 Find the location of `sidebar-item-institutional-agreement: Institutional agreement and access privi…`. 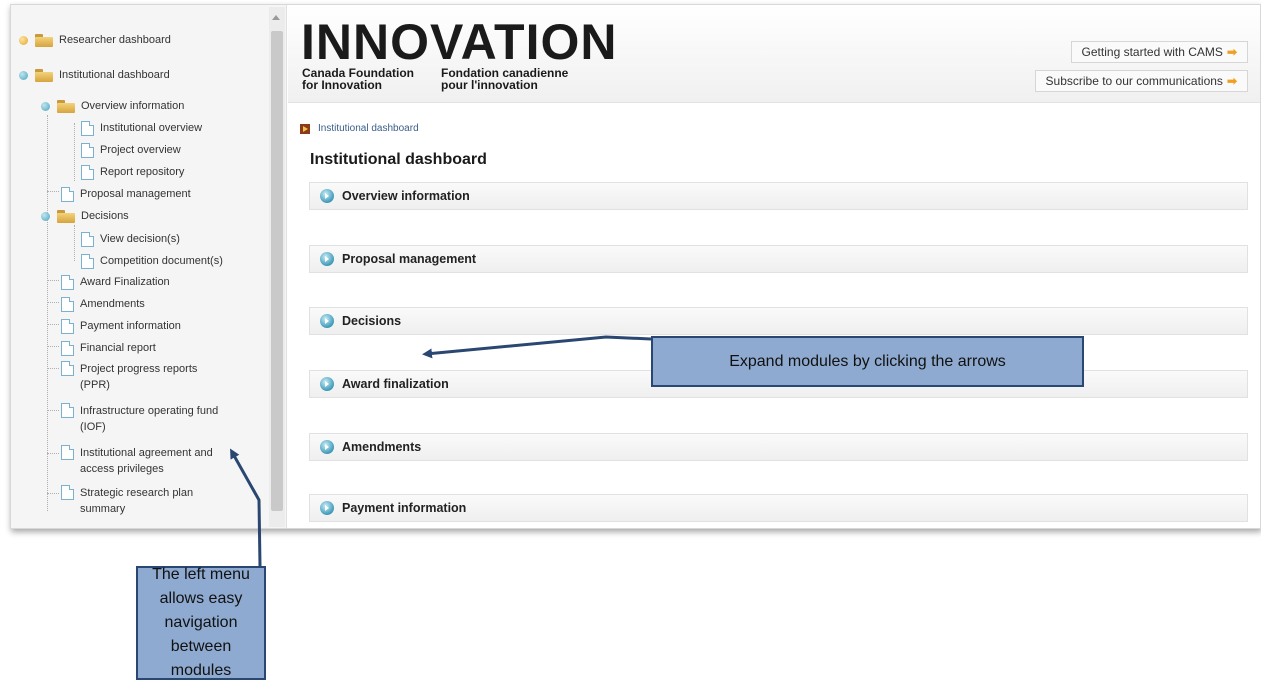

sidebar-item-institutional-agreement: Institutional agreement and access privi… is located at coordinates (151, 461).